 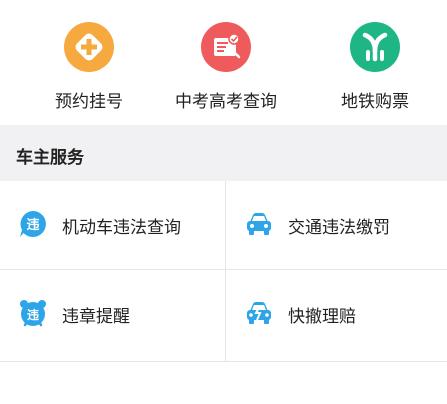 What do you see at coordinates (322, 317) in the screenshot?
I see `car-service-label: 快撤理赔` at bounding box center [322, 317].